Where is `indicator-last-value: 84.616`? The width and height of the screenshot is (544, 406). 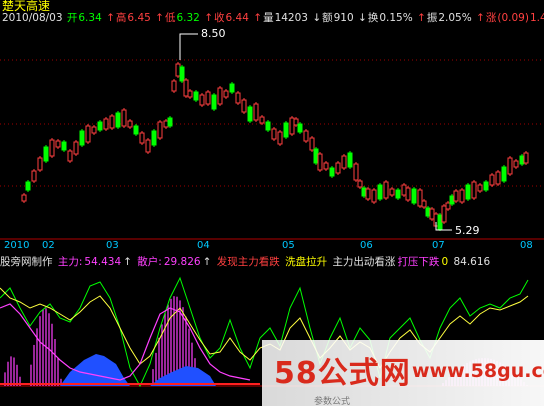
indicator-last-value: 84.616 is located at coordinates (472, 262).